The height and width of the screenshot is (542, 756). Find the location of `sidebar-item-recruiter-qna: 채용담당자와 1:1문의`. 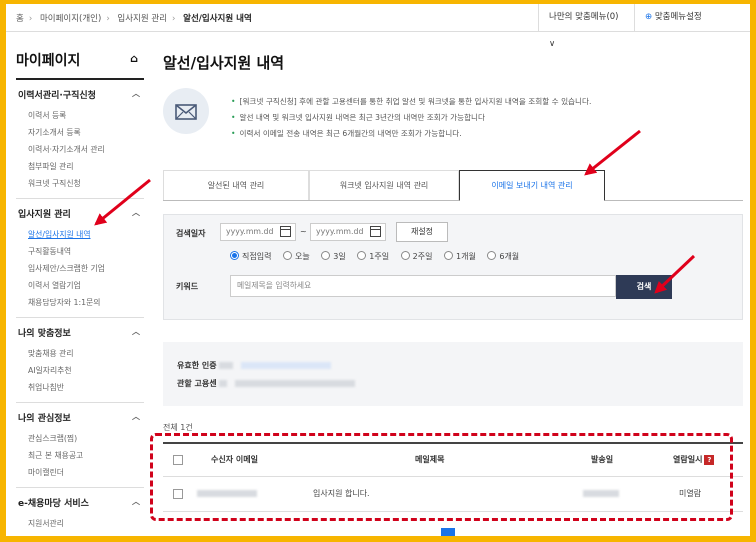

sidebar-item-recruiter-qna: 채용담당자와 1:1문의 is located at coordinates (81, 302).